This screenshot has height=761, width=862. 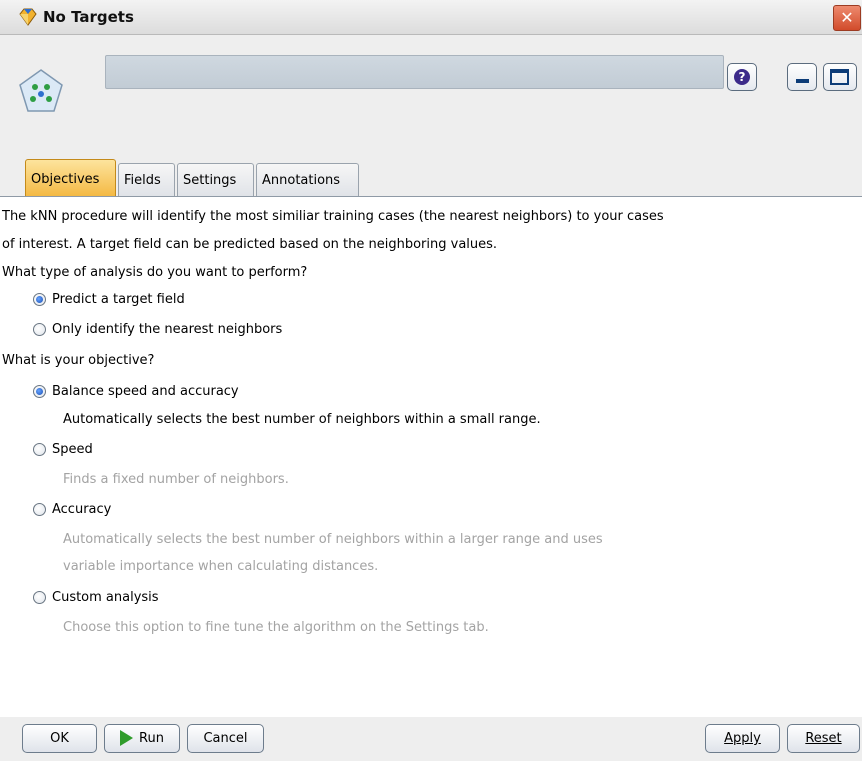 I want to click on radio-accuracy: Accuracy, so click(x=72, y=509).